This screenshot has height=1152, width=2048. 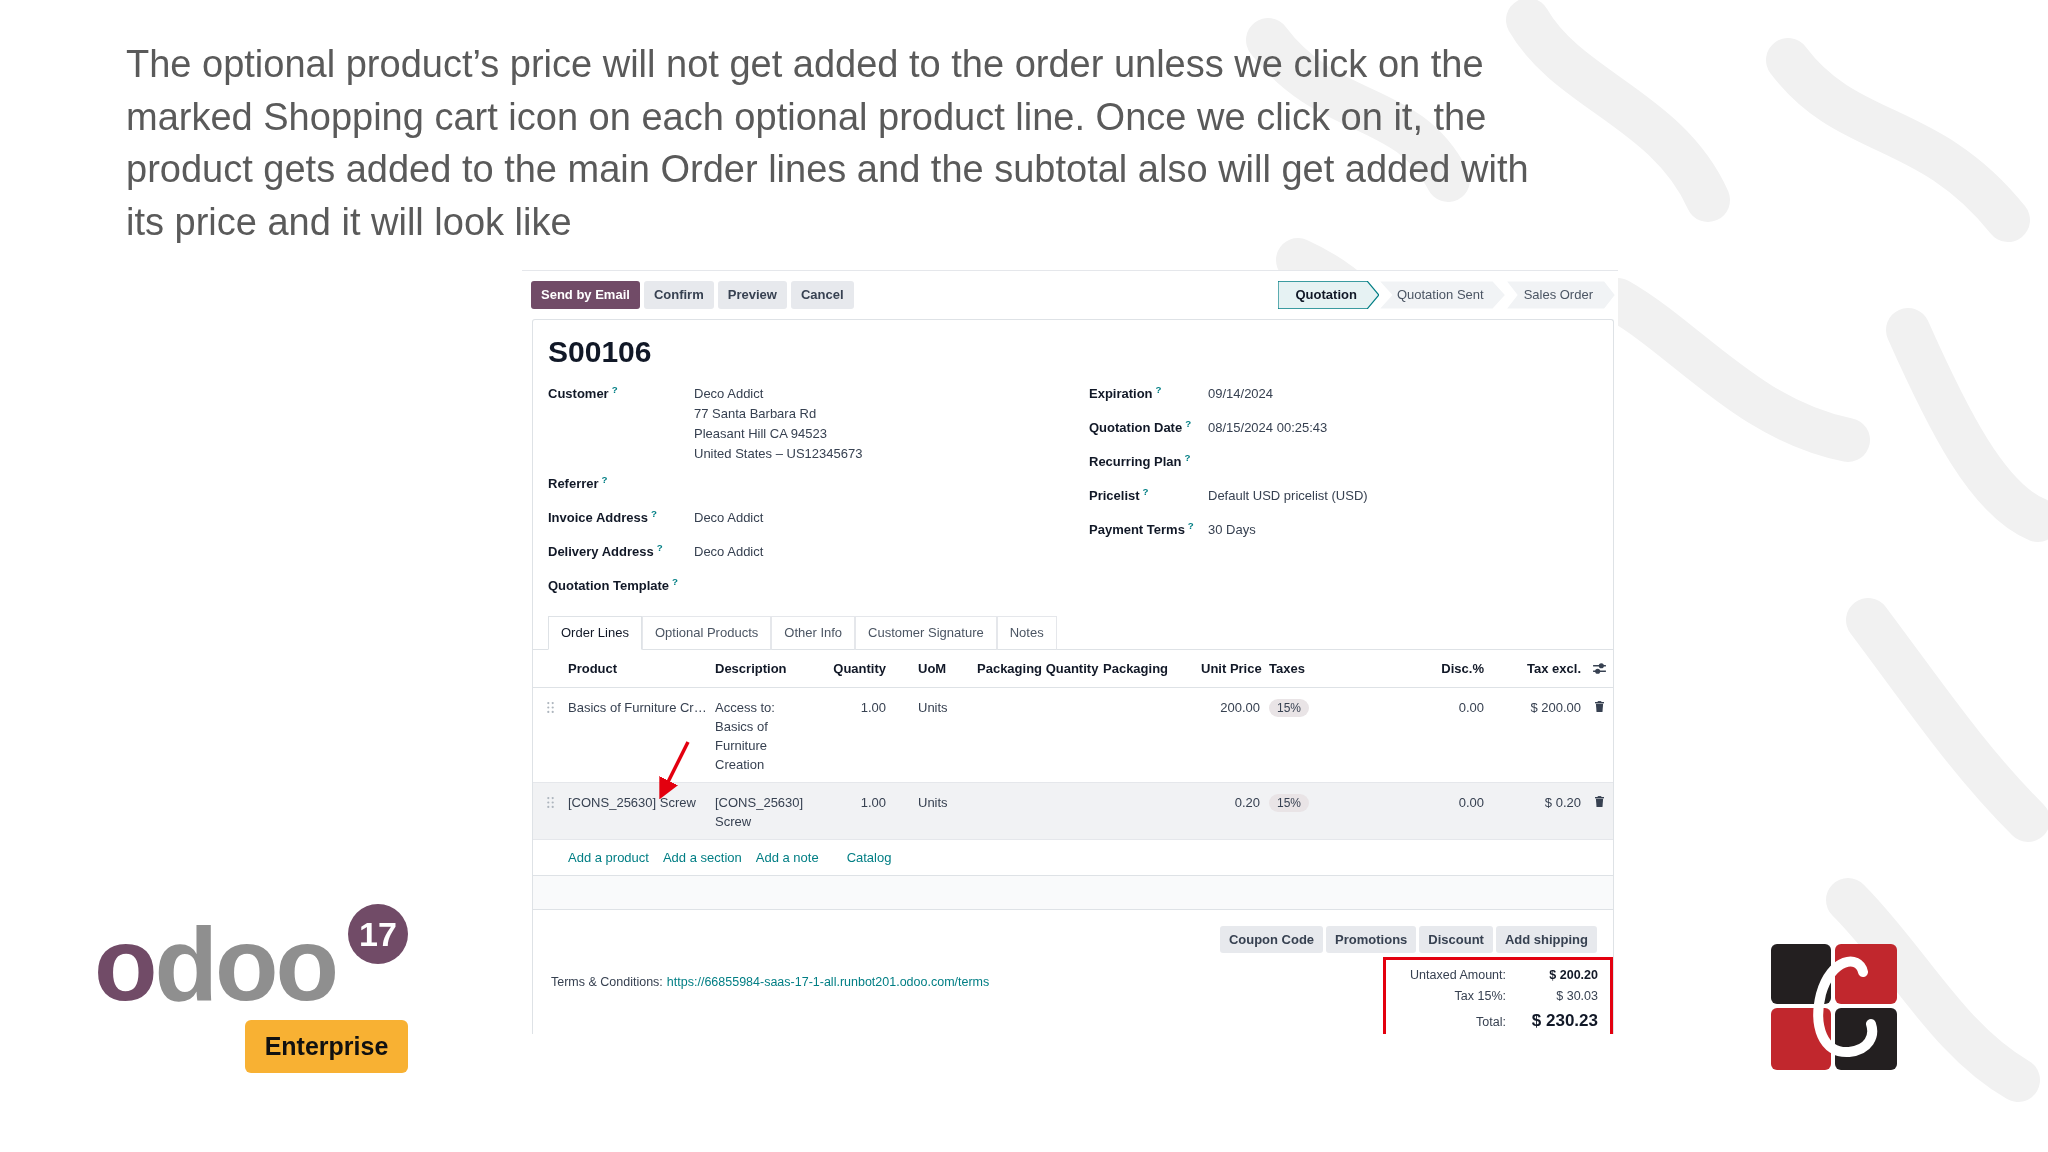 What do you see at coordinates (1371, 939) in the screenshot?
I see `promo-button: Promotions` at bounding box center [1371, 939].